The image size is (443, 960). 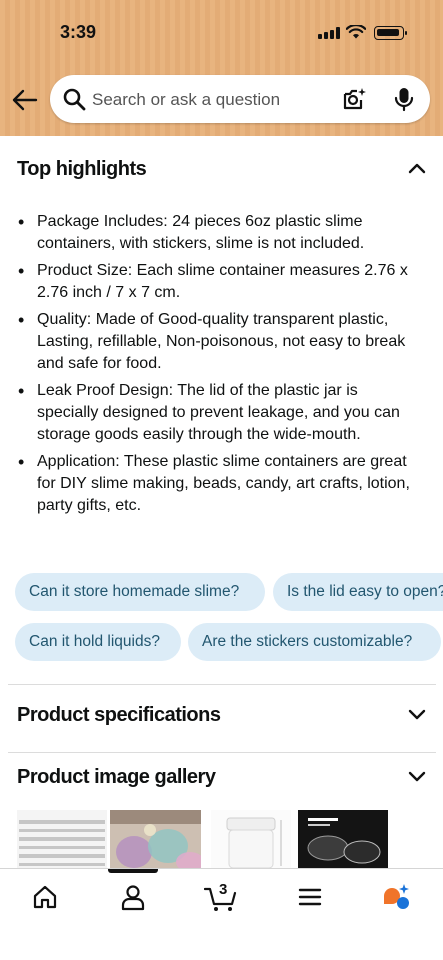 I want to click on product-image-gallery-heading: Product image gallery, so click(x=116, y=777).